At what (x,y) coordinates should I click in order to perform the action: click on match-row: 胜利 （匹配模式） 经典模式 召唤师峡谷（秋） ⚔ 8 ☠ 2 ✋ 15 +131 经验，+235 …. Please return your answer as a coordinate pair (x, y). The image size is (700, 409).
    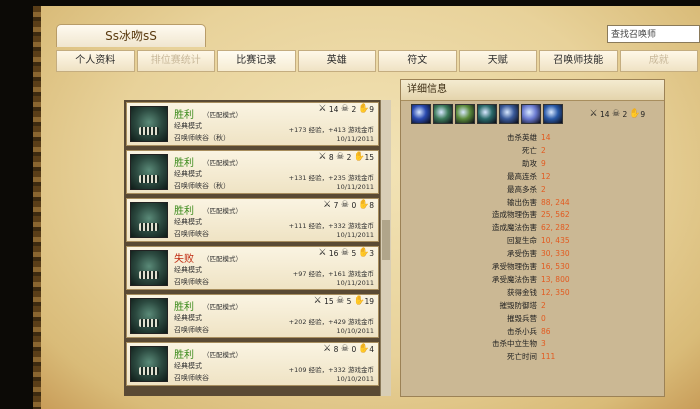
    Looking at the image, I should click on (252, 172).